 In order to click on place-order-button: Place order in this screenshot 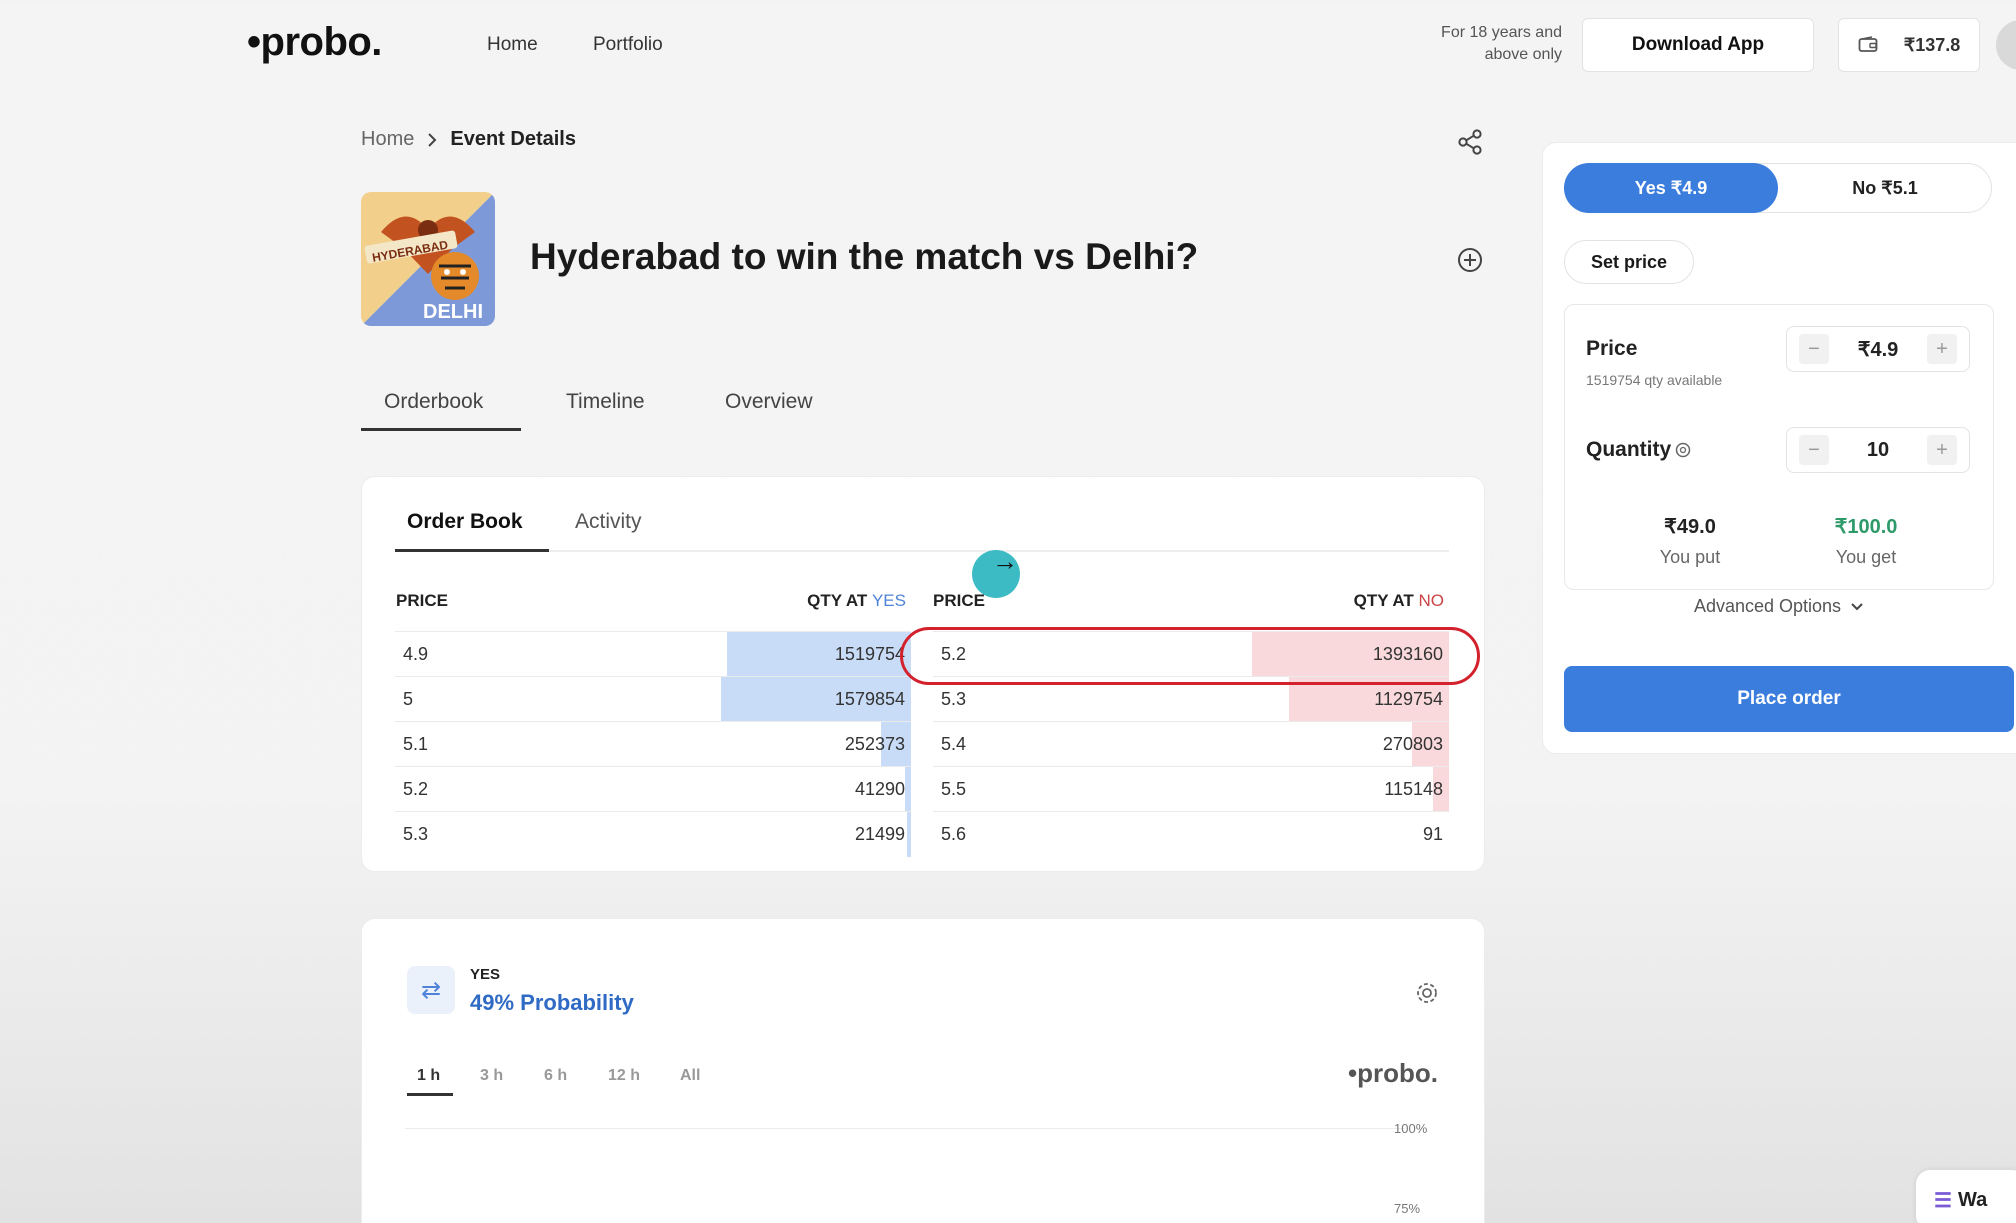, I will do `click(1789, 699)`.